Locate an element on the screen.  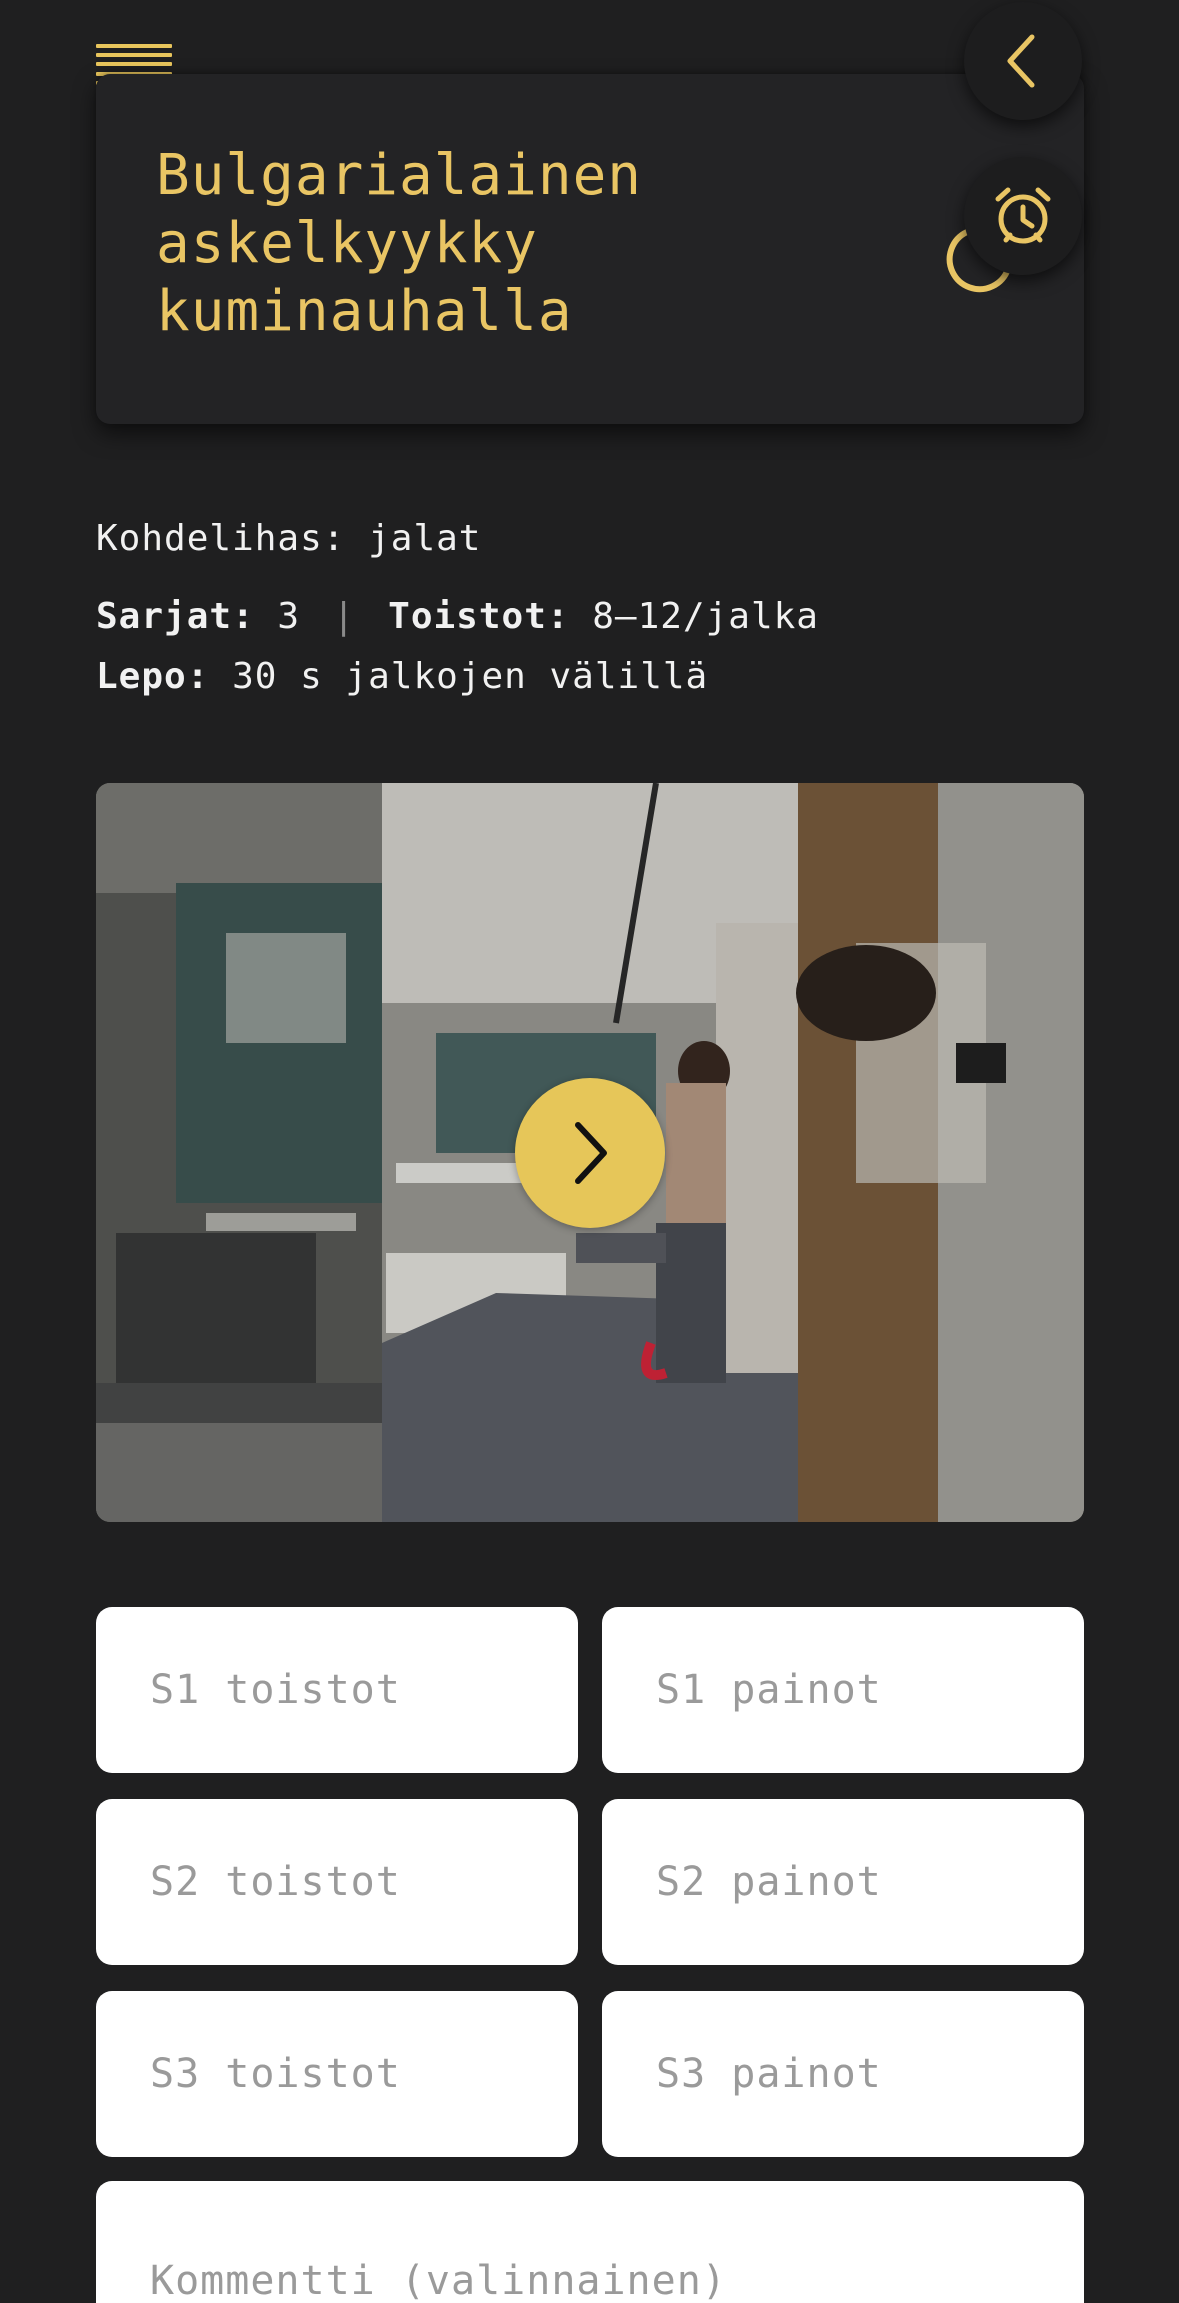
exercise-title: Bulgarialainen askelkyykky kuminauhalla is located at coordinates (536, 244).